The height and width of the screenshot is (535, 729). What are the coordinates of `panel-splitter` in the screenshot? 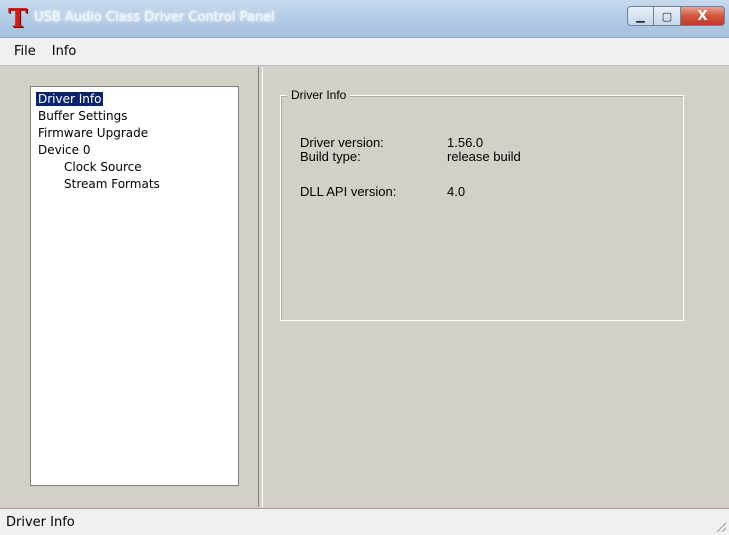 It's located at (260, 287).